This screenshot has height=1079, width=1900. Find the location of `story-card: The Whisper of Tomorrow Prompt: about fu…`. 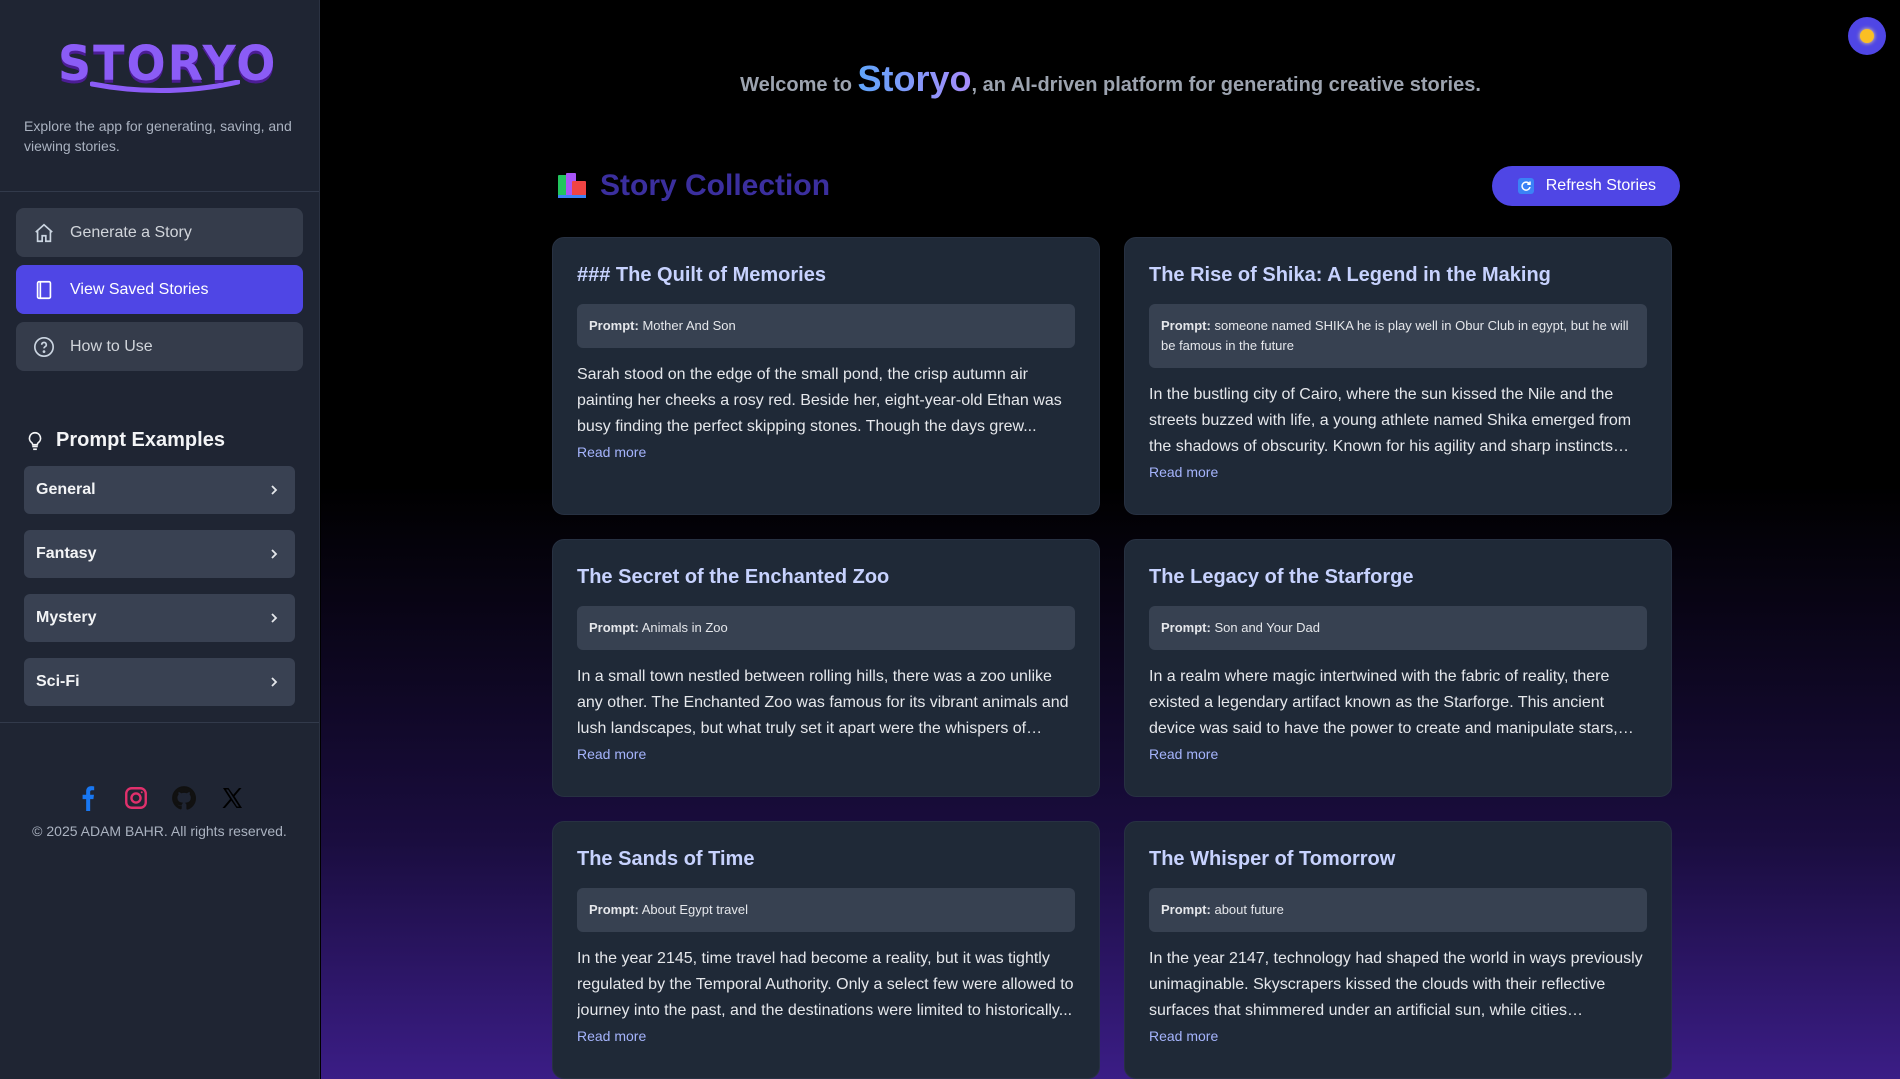

story-card: The Whisper of Tomorrow Prompt: about fu… is located at coordinates (1398, 950).